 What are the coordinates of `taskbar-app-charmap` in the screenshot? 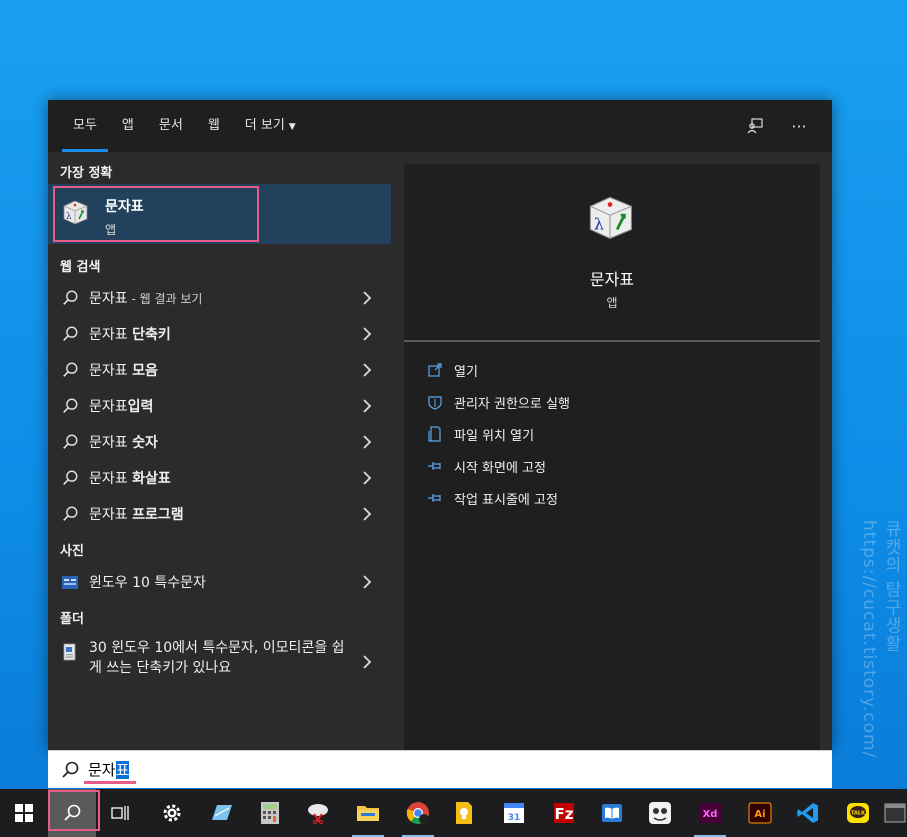 It's located at (660, 813).